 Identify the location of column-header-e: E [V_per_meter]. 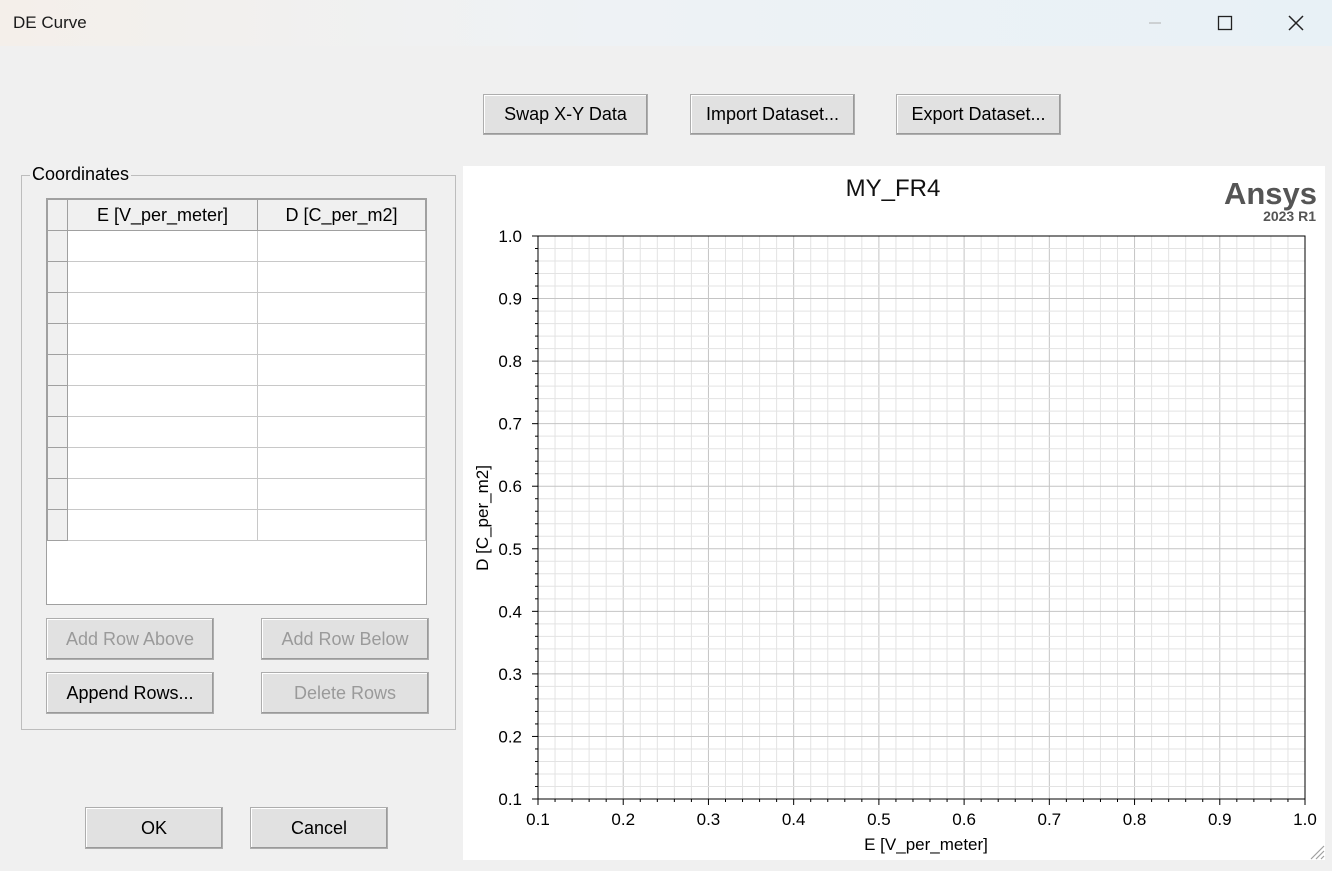
(162, 215).